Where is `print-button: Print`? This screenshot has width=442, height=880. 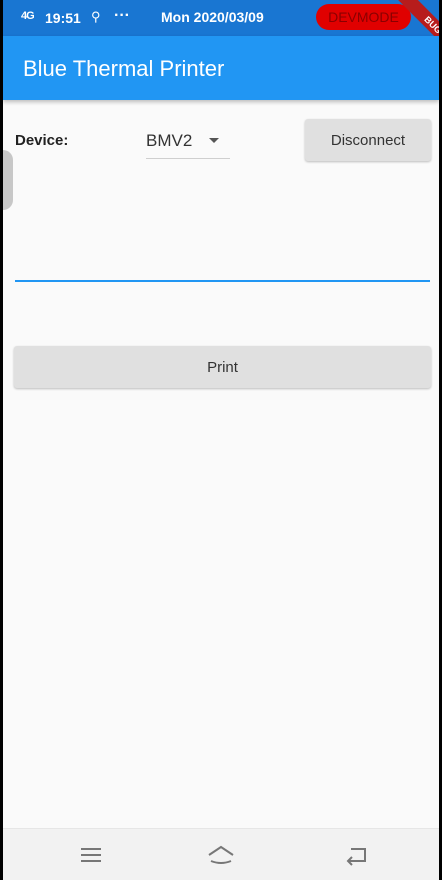 print-button: Print is located at coordinates (222, 367).